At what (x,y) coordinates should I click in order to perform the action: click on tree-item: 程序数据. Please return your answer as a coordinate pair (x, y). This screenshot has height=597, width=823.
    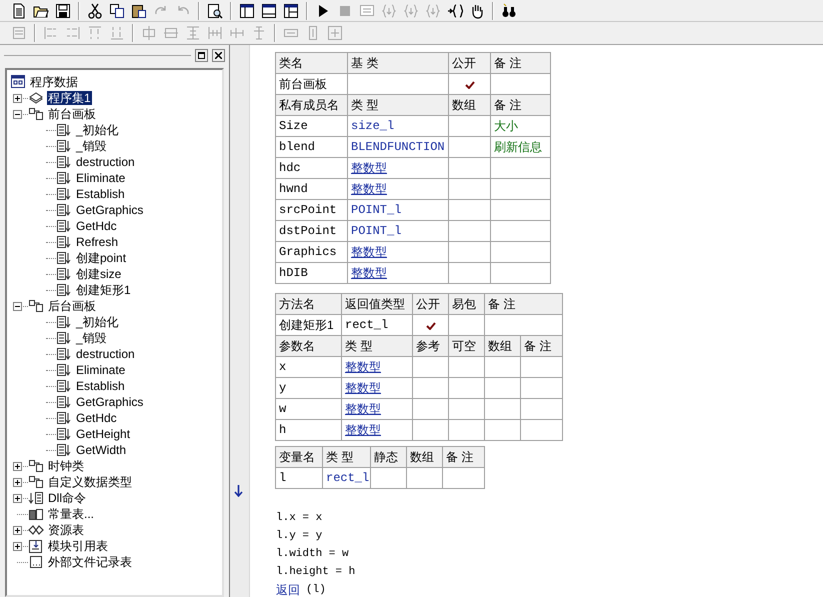
    Looking at the image, I should click on (54, 82).